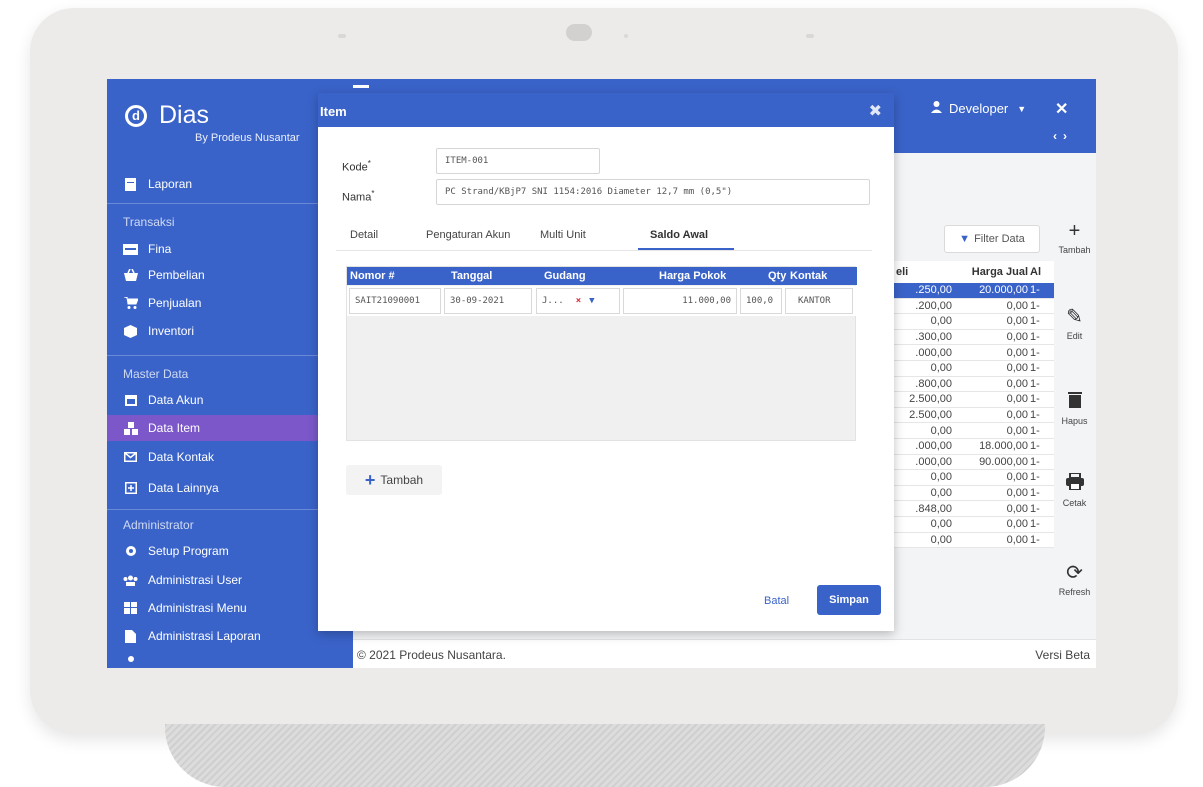  What do you see at coordinates (164, 275) in the screenshot?
I see `sidebar-item-pembelian: Pembelian` at bounding box center [164, 275].